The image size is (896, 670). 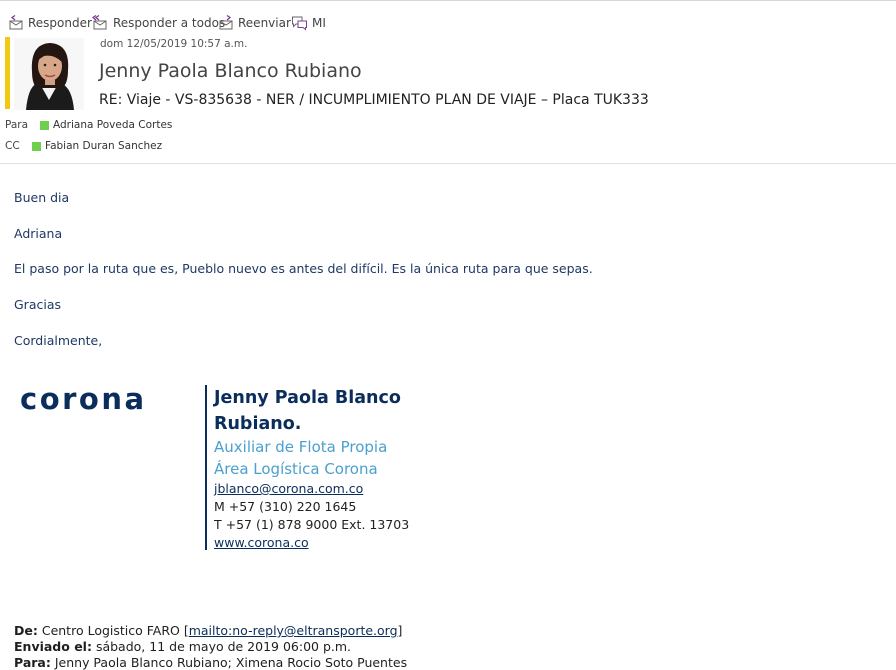 I want to click on corona-logo: corona, so click(x=83, y=399).